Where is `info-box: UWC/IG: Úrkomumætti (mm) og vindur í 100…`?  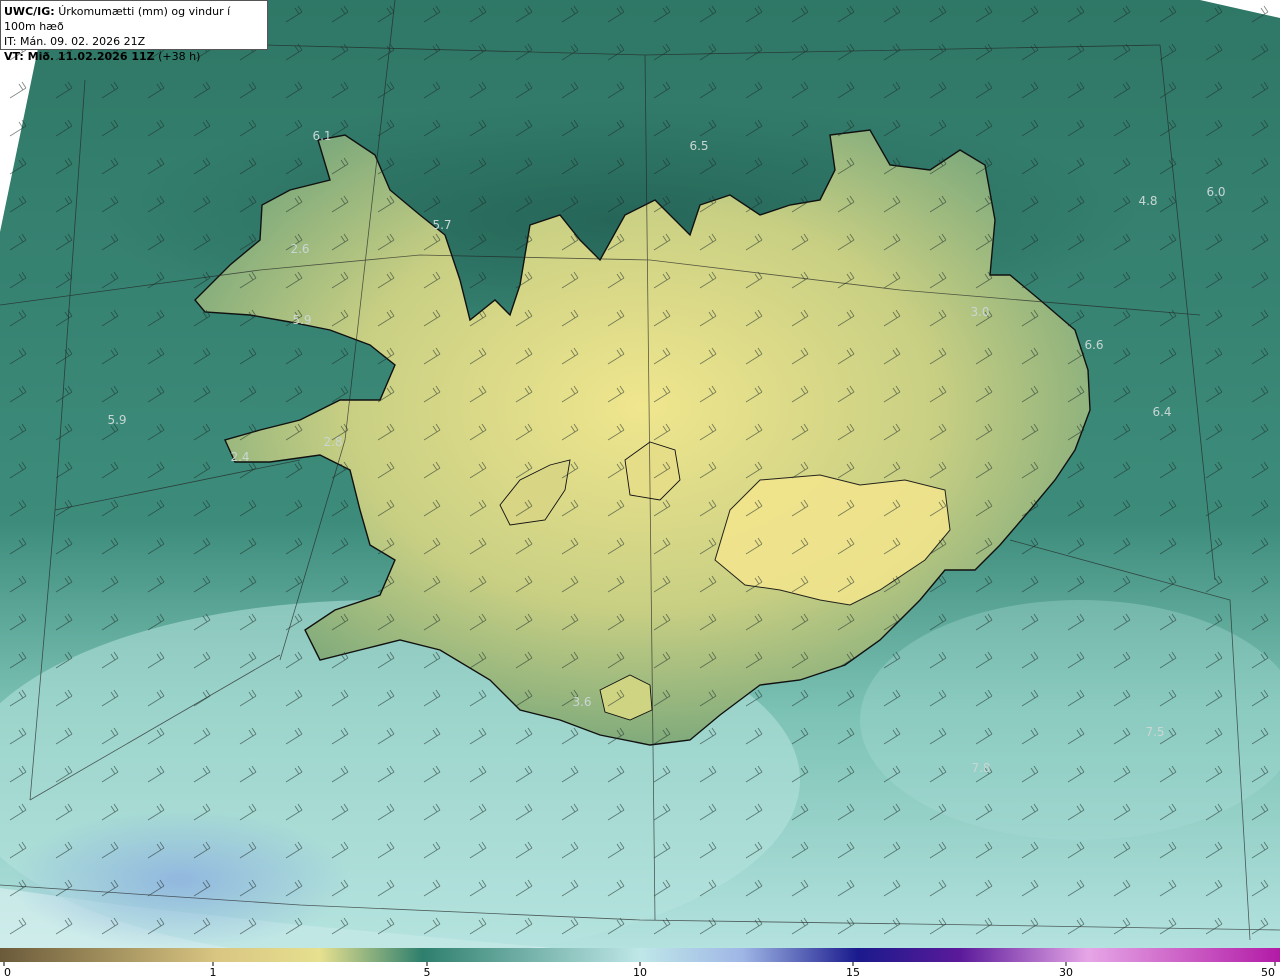 info-box: UWC/IG: Úrkomumætti (mm) og vindur í 100… is located at coordinates (134, 31).